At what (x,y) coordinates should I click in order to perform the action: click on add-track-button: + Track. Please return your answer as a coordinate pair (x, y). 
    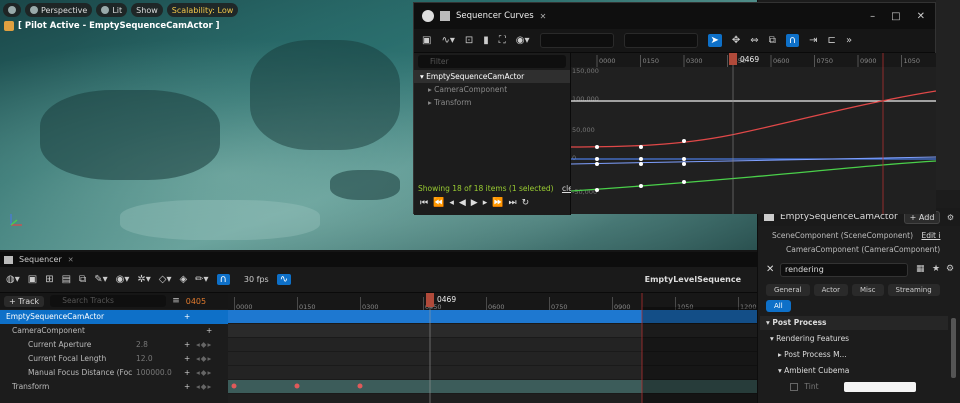
    Looking at the image, I should click on (24, 301).